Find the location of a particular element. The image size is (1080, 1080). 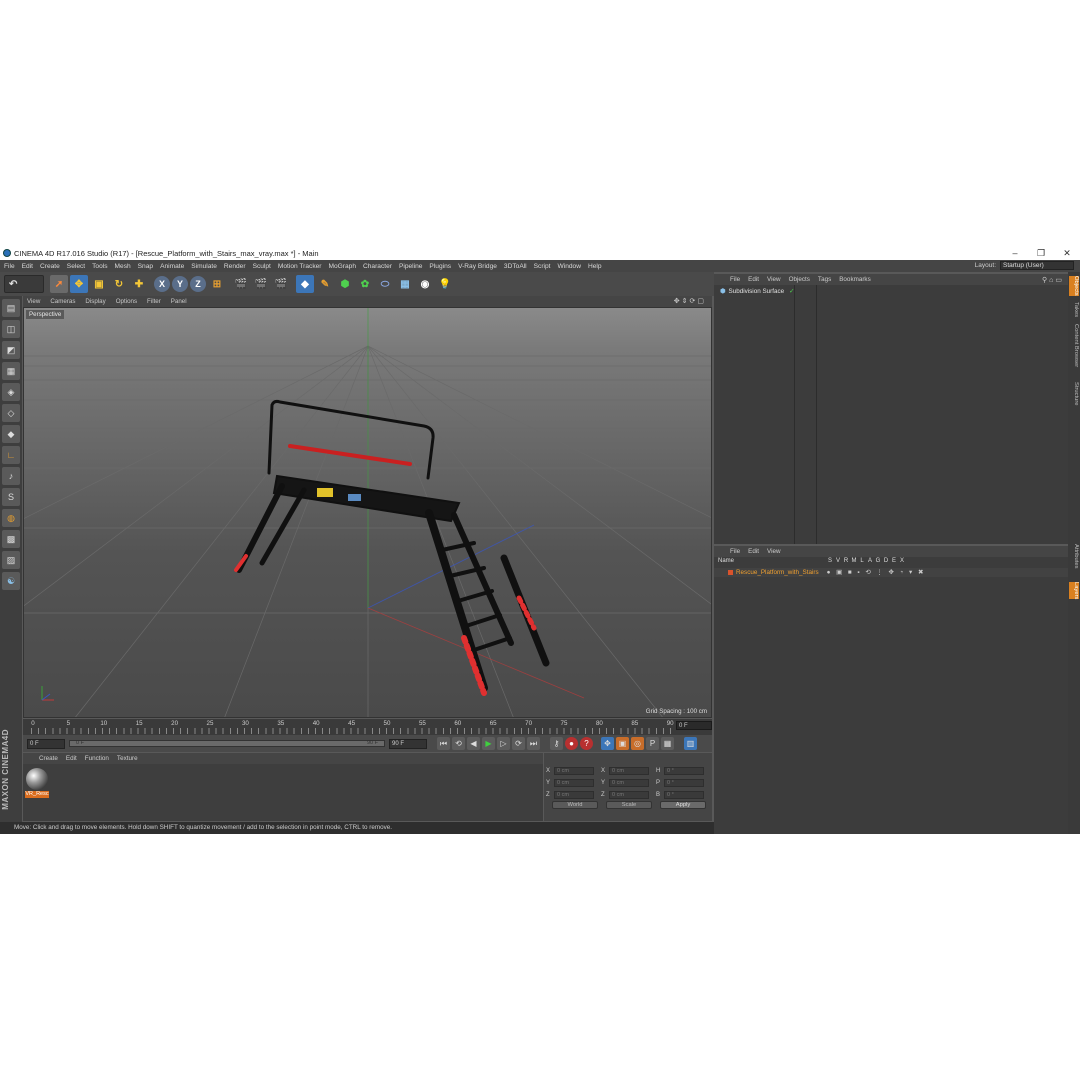

add-object-icon: ✚ is located at coordinates (139, 284).